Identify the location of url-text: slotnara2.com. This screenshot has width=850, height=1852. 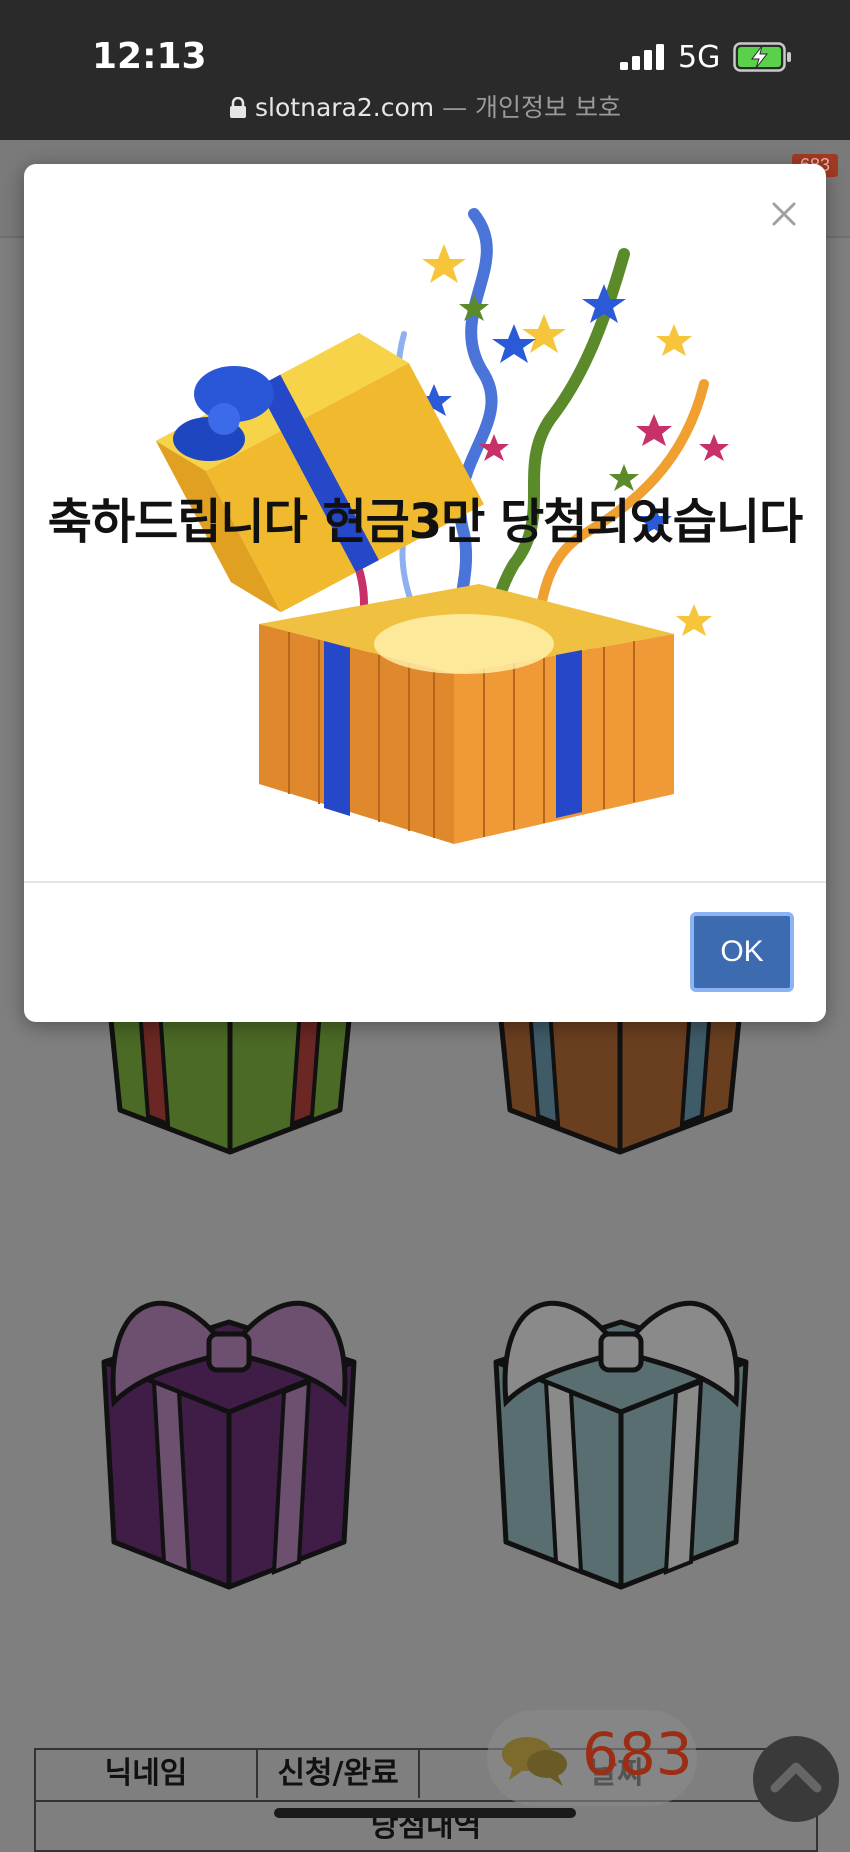
(345, 107).